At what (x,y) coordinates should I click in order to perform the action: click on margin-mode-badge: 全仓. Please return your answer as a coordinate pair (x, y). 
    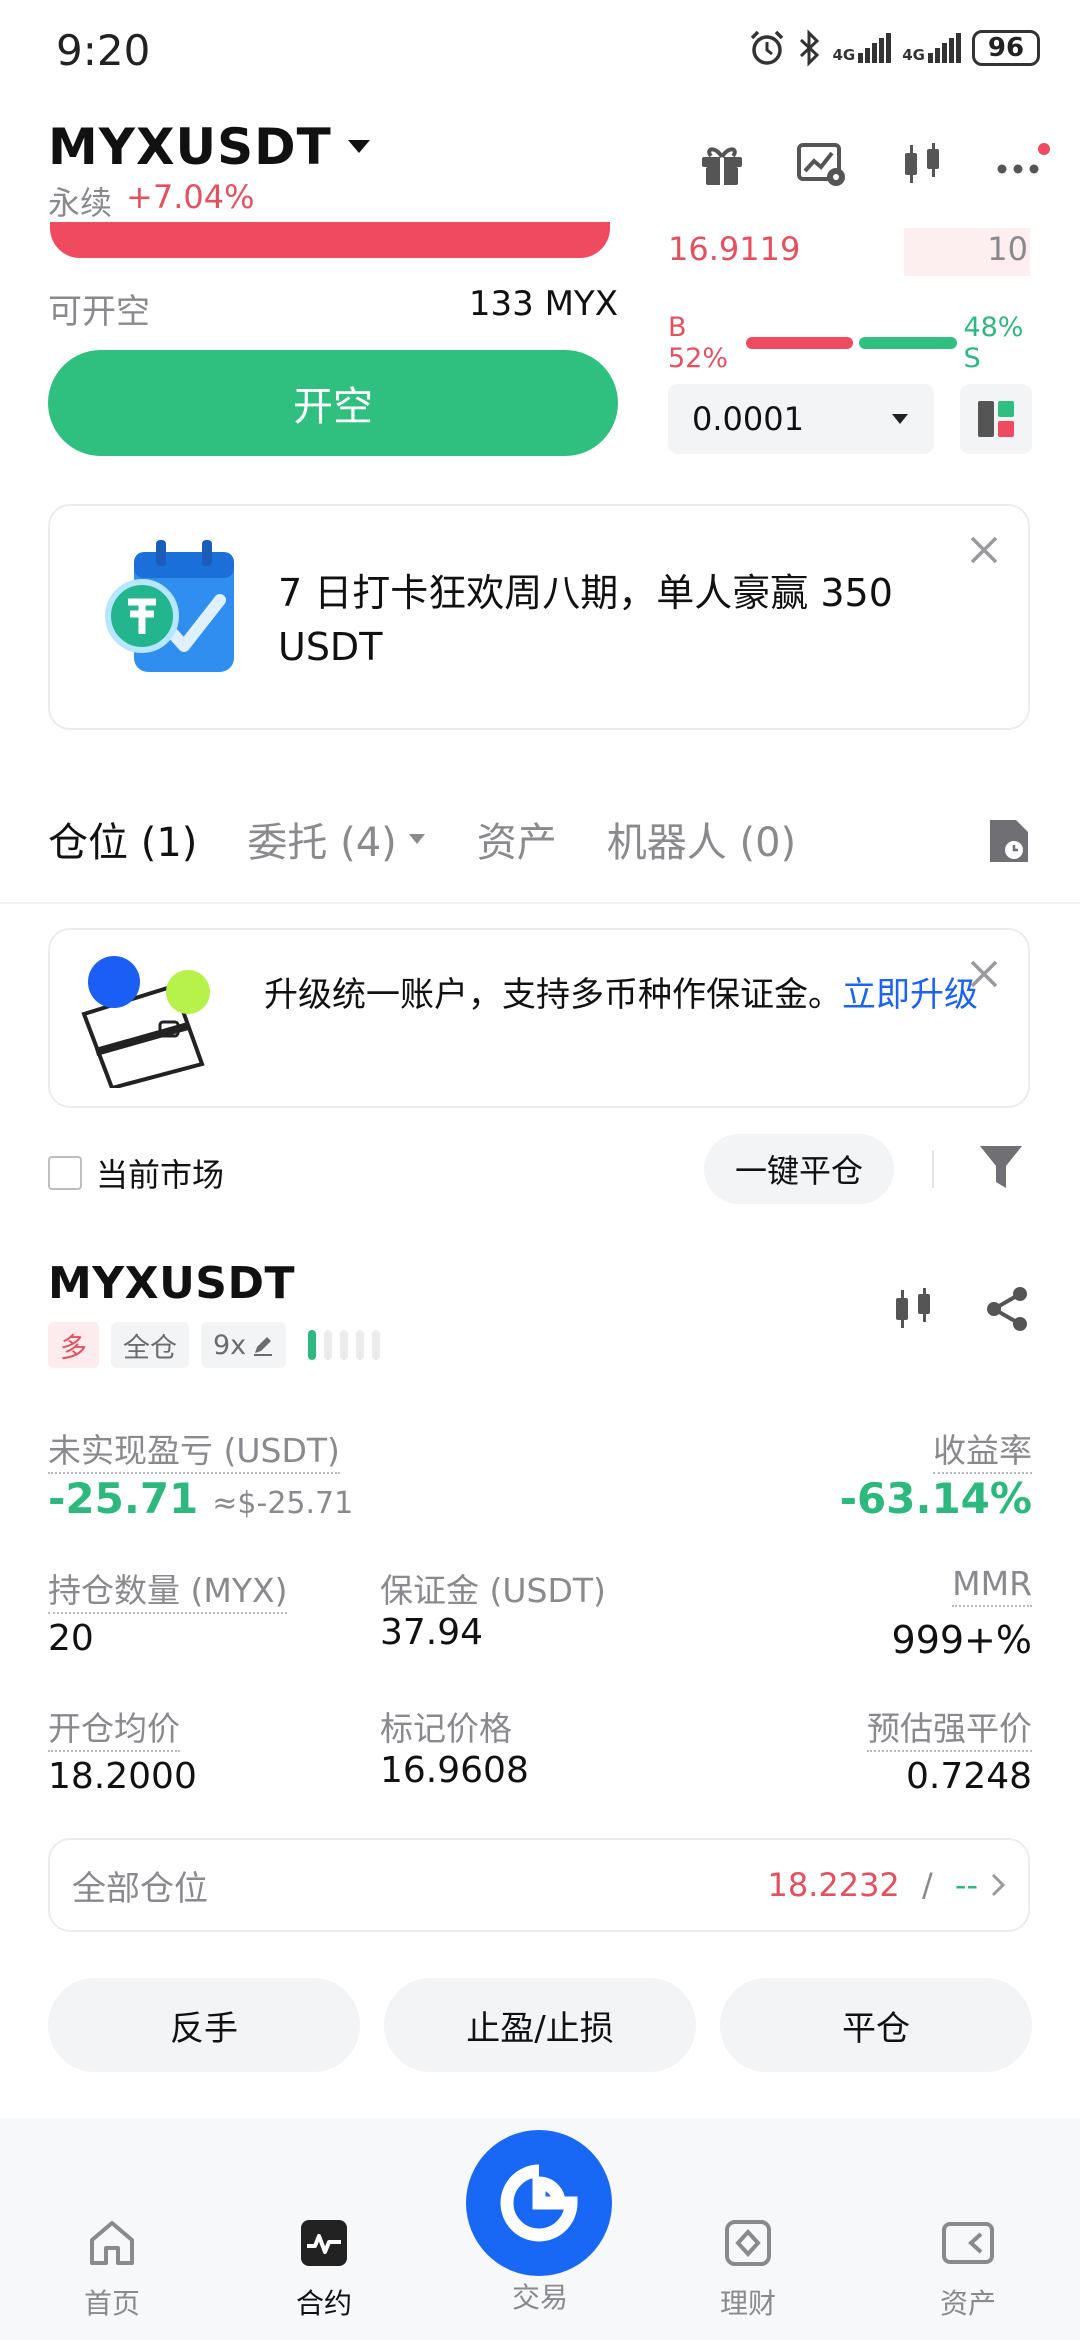
    Looking at the image, I should click on (150, 1345).